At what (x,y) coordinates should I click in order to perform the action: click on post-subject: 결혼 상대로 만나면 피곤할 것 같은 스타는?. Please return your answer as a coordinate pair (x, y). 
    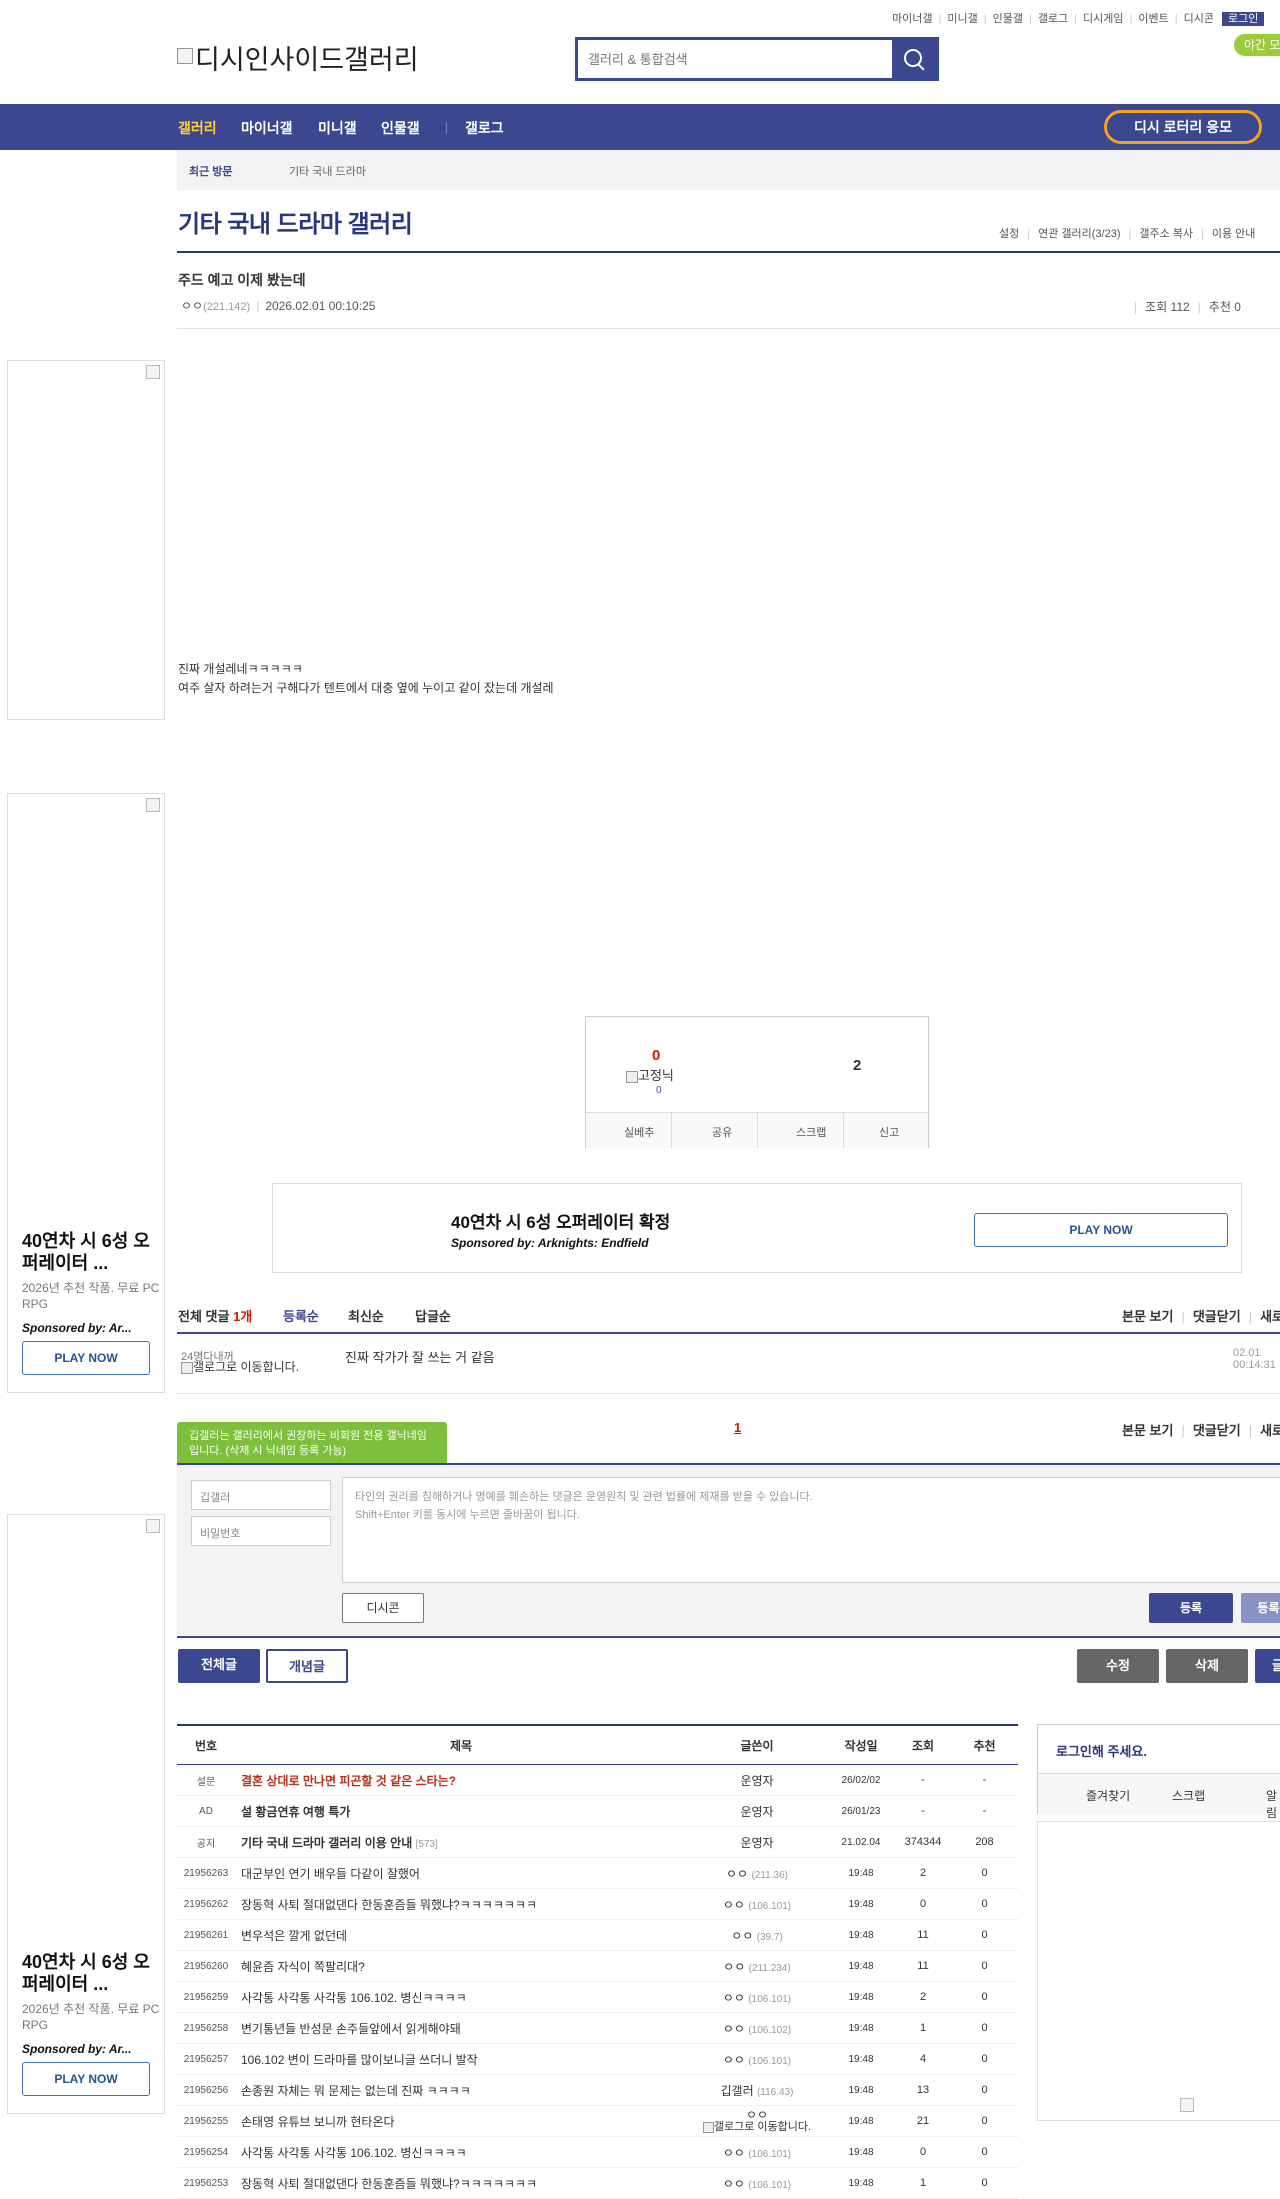
    Looking at the image, I should click on (461, 1780).